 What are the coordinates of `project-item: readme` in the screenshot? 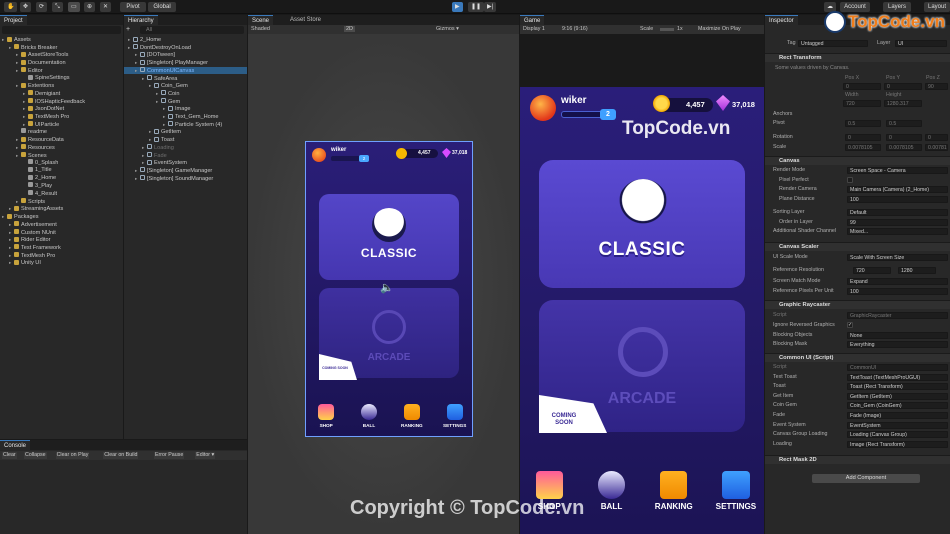 It's located at (31, 132).